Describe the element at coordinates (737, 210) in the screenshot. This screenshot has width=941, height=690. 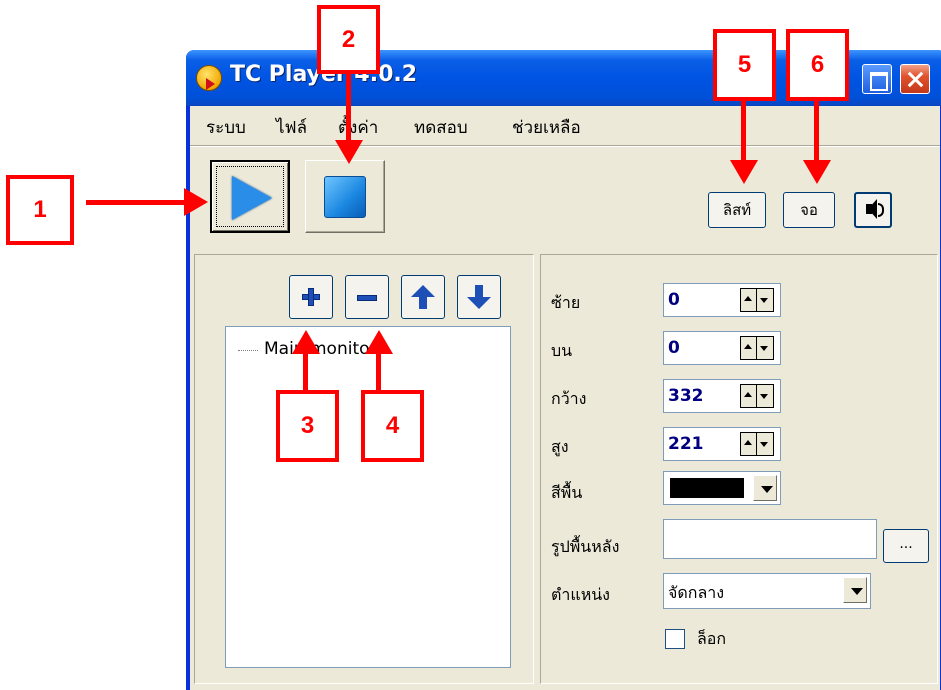
I see `playlist-button: ลิสท์` at that location.